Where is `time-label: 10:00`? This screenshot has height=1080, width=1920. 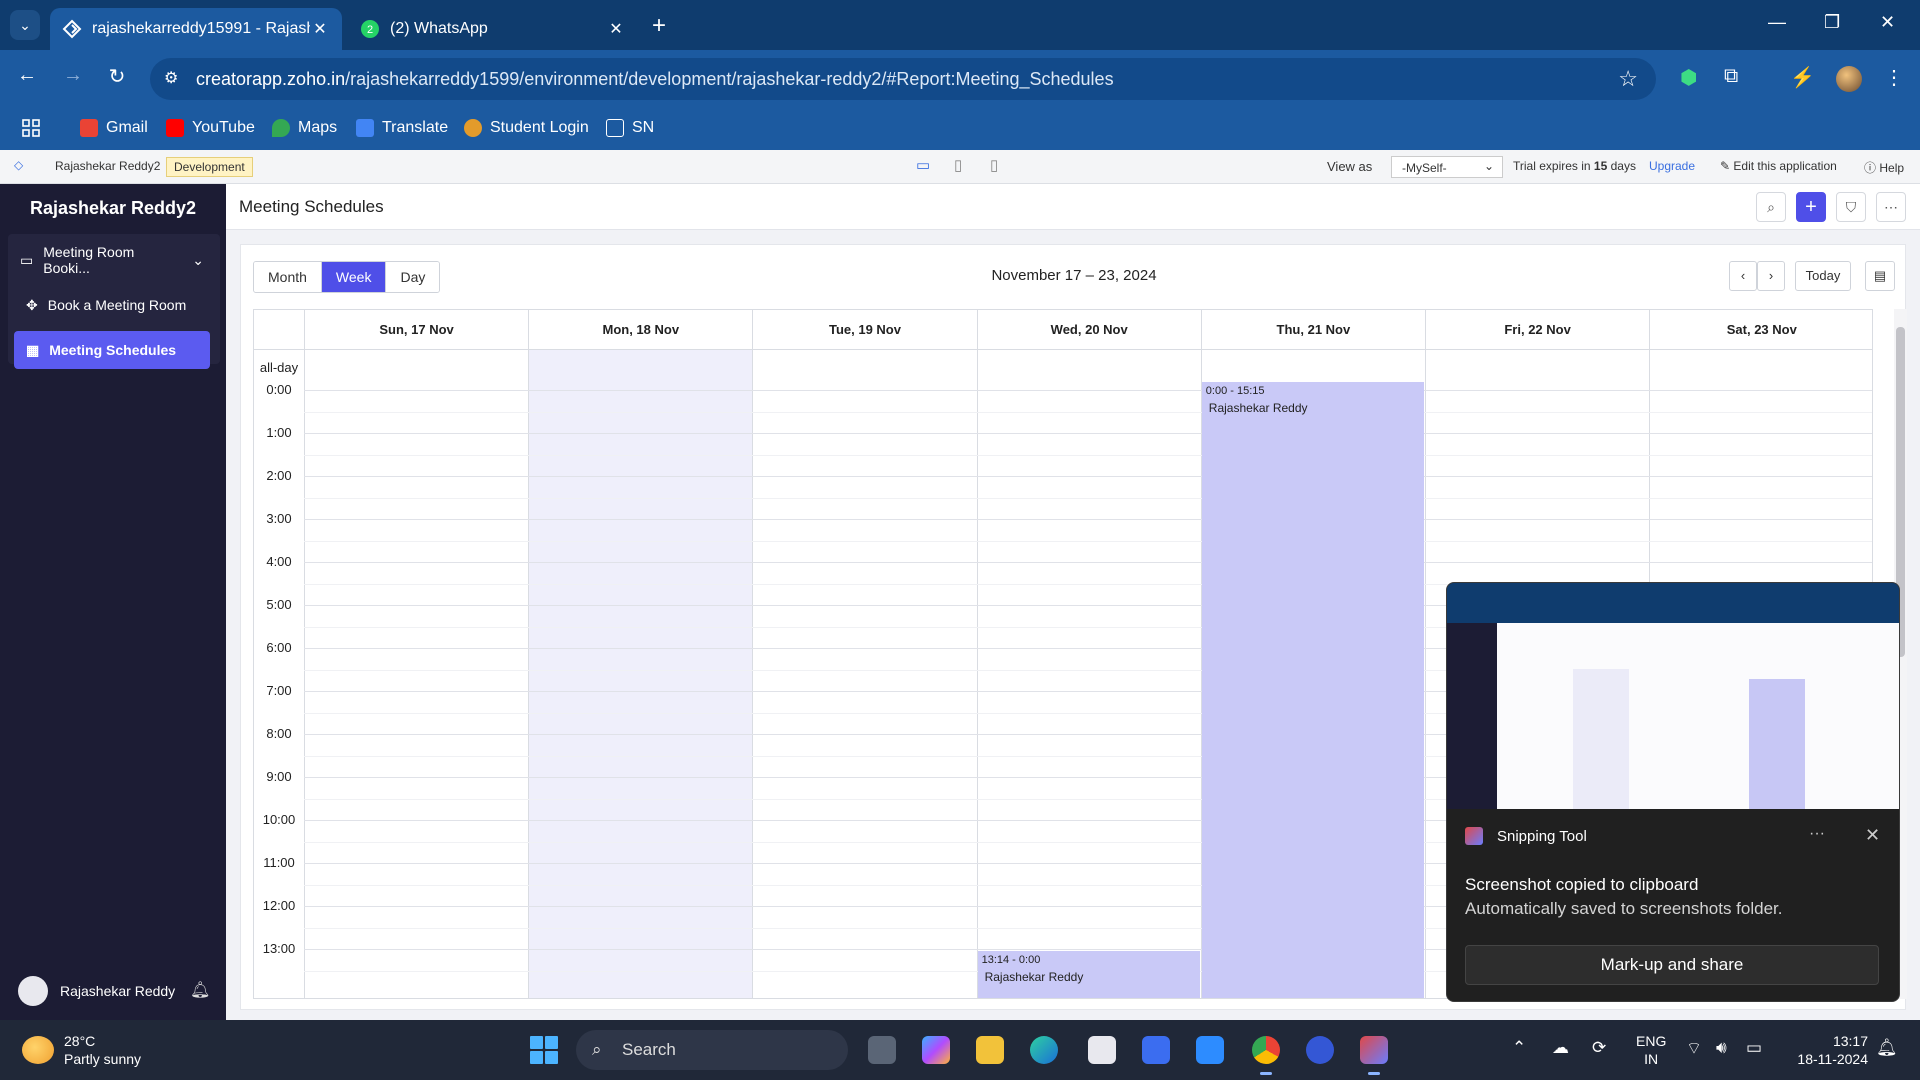
time-label: 10:00 is located at coordinates (279, 819).